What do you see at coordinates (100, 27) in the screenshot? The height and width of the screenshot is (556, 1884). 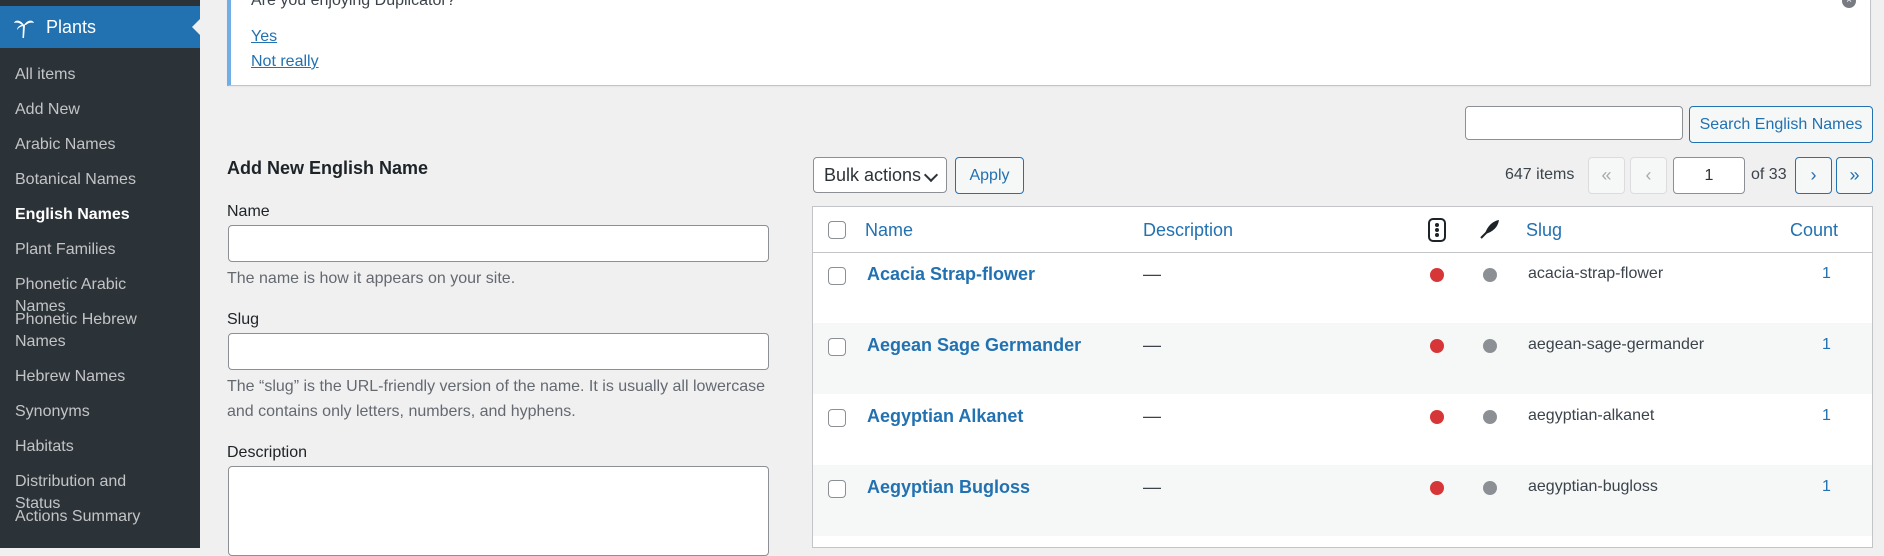 I see `menu-plants: Plants` at bounding box center [100, 27].